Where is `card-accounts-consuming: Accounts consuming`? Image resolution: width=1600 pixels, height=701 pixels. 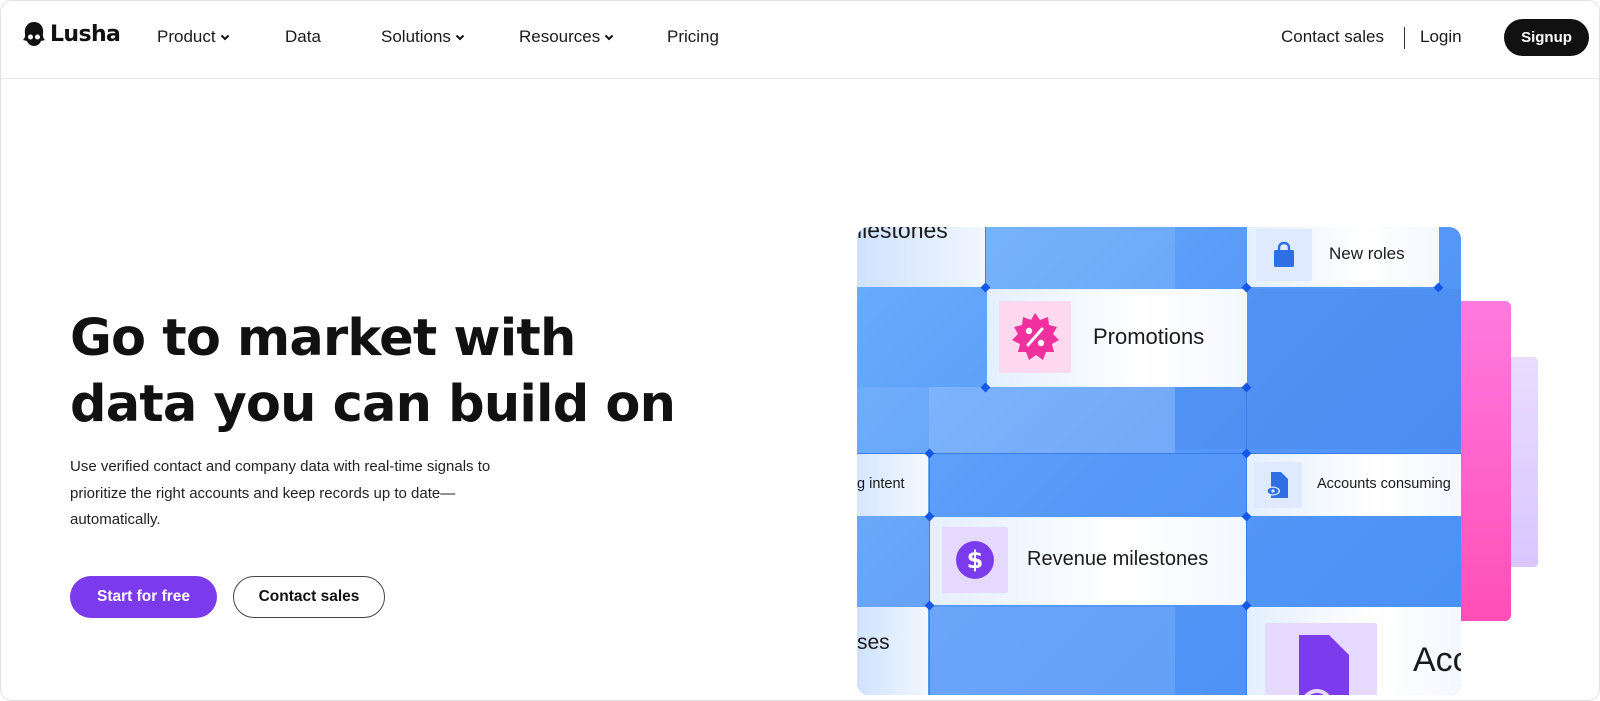 card-accounts-consuming: Accounts consuming is located at coordinates (1354, 485).